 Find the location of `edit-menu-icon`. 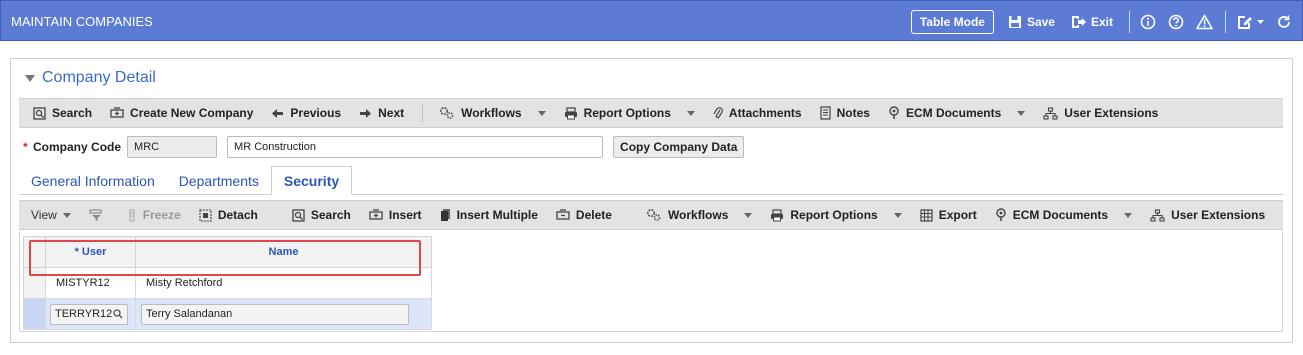

edit-menu-icon is located at coordinates (1250, 22).